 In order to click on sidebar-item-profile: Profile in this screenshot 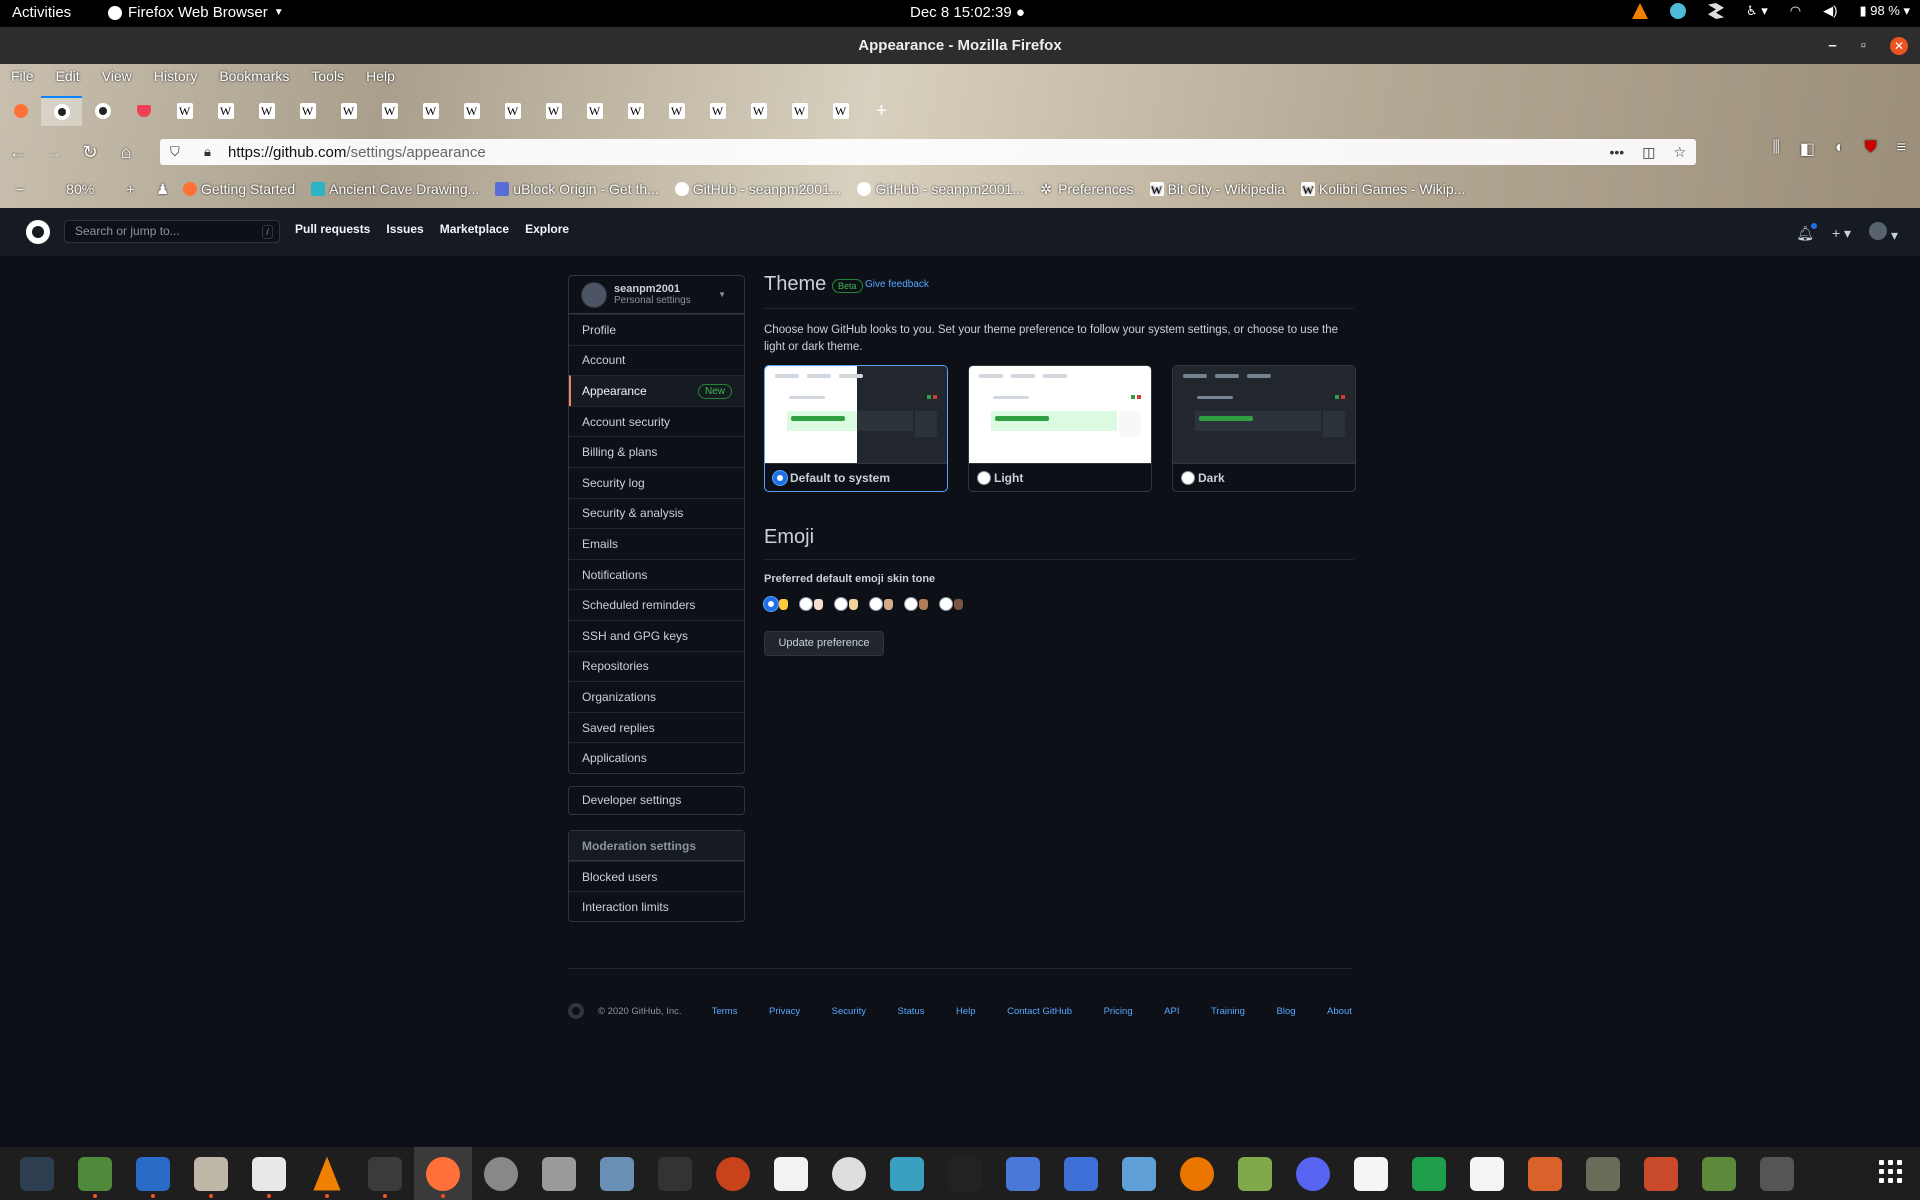, I will do `click(656, 329)`.